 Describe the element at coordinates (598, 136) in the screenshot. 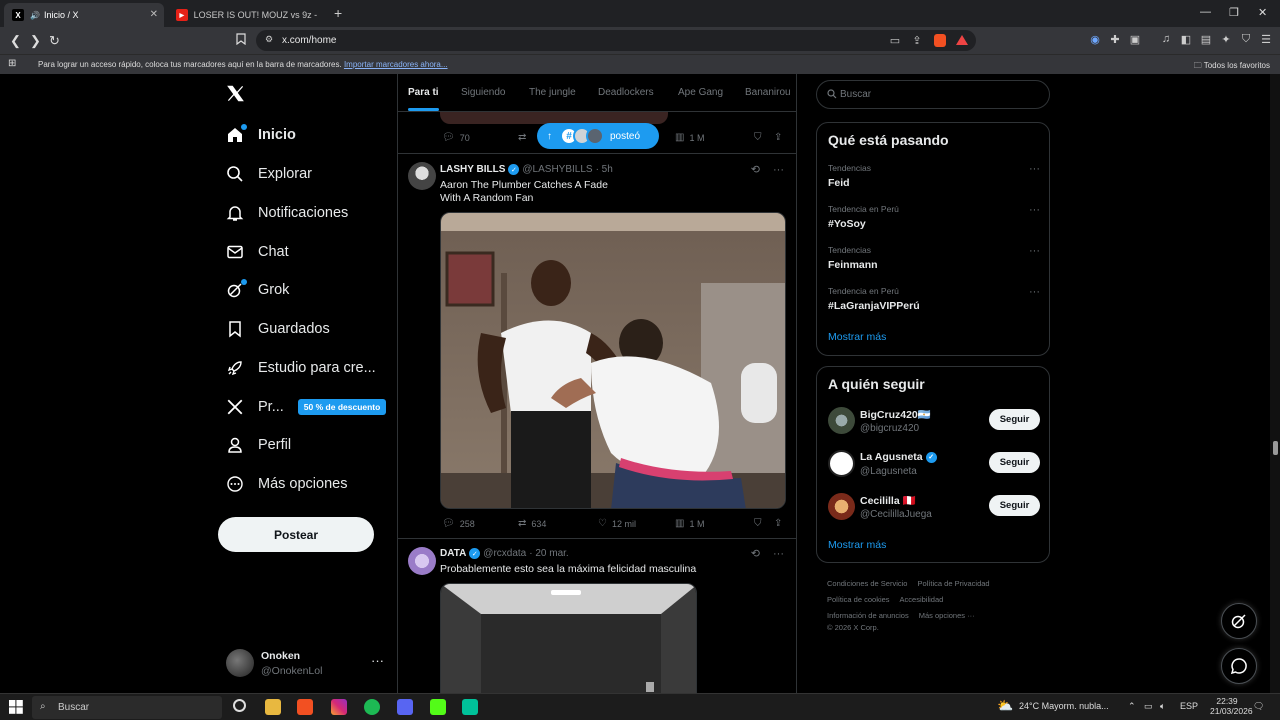

I see `new-posts-pill: ↑ # posteó` at that location.